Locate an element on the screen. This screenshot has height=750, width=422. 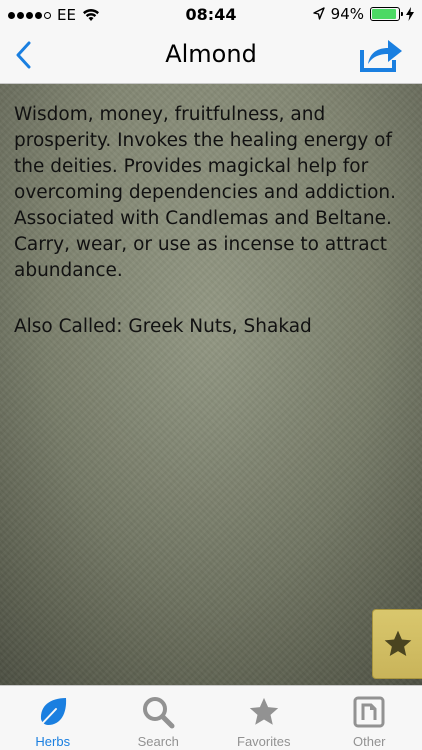
status-right: 94% is located at coordinates (363, 14).